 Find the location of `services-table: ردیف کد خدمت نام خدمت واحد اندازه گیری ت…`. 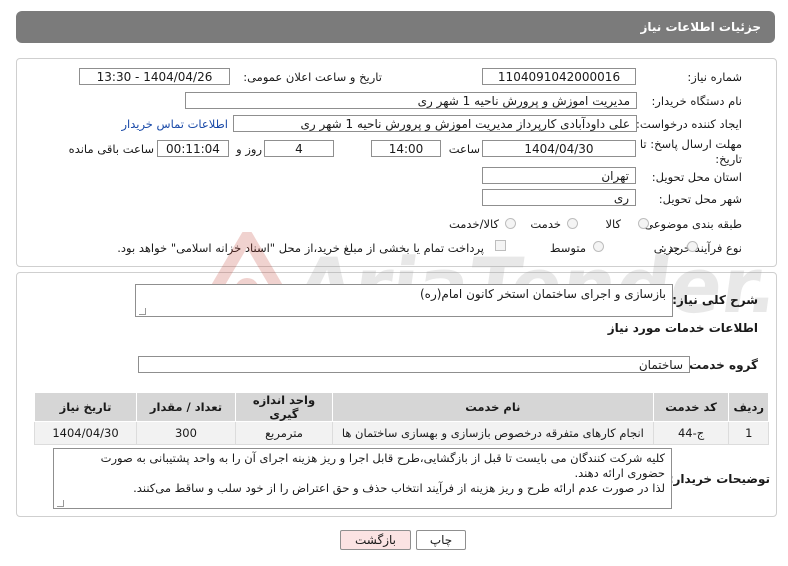

services-table: ردیف کد خدمت نام خدمت واحد اندازه گیری ت… is located at coordinates (401, 418).